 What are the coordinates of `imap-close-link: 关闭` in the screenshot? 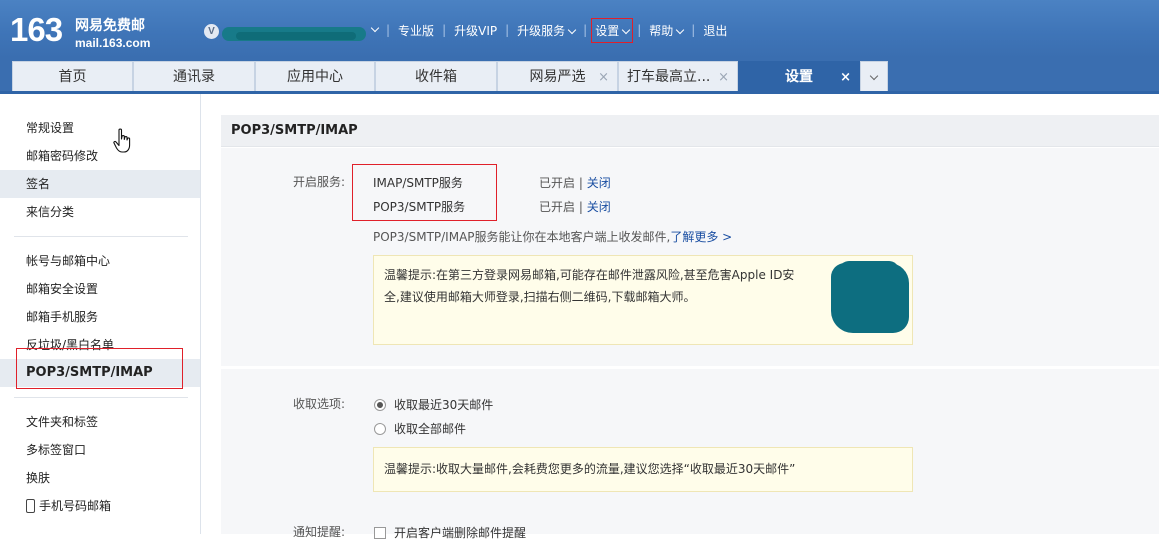 It's located at (599, 183).